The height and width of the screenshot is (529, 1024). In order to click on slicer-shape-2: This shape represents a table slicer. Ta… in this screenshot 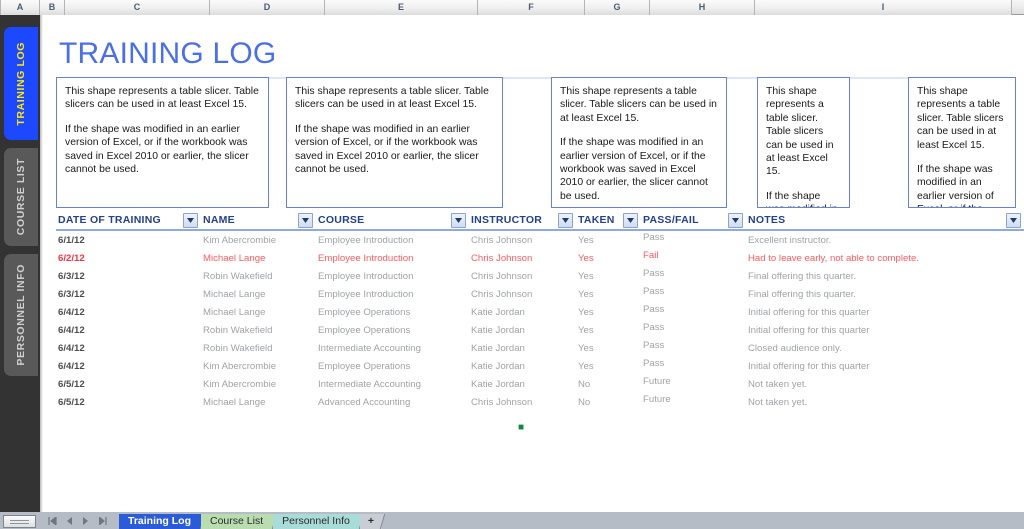, I will do `click(394, 142)`.